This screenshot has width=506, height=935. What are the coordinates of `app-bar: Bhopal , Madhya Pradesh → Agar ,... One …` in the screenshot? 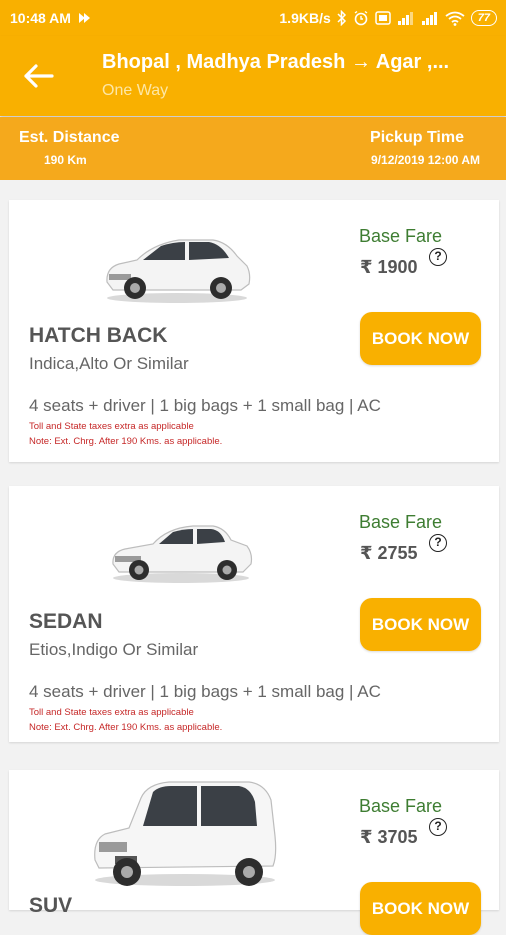 It's located at (253, 76).